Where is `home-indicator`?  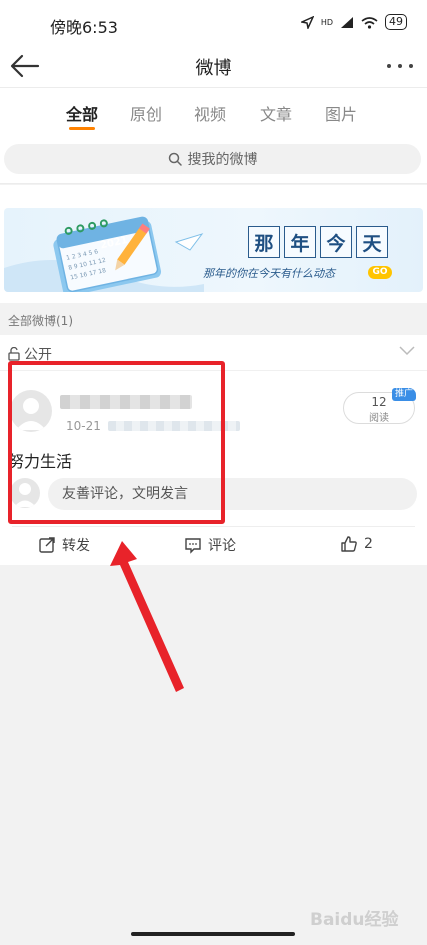
home-indicator is located at coordinates (213, 934).